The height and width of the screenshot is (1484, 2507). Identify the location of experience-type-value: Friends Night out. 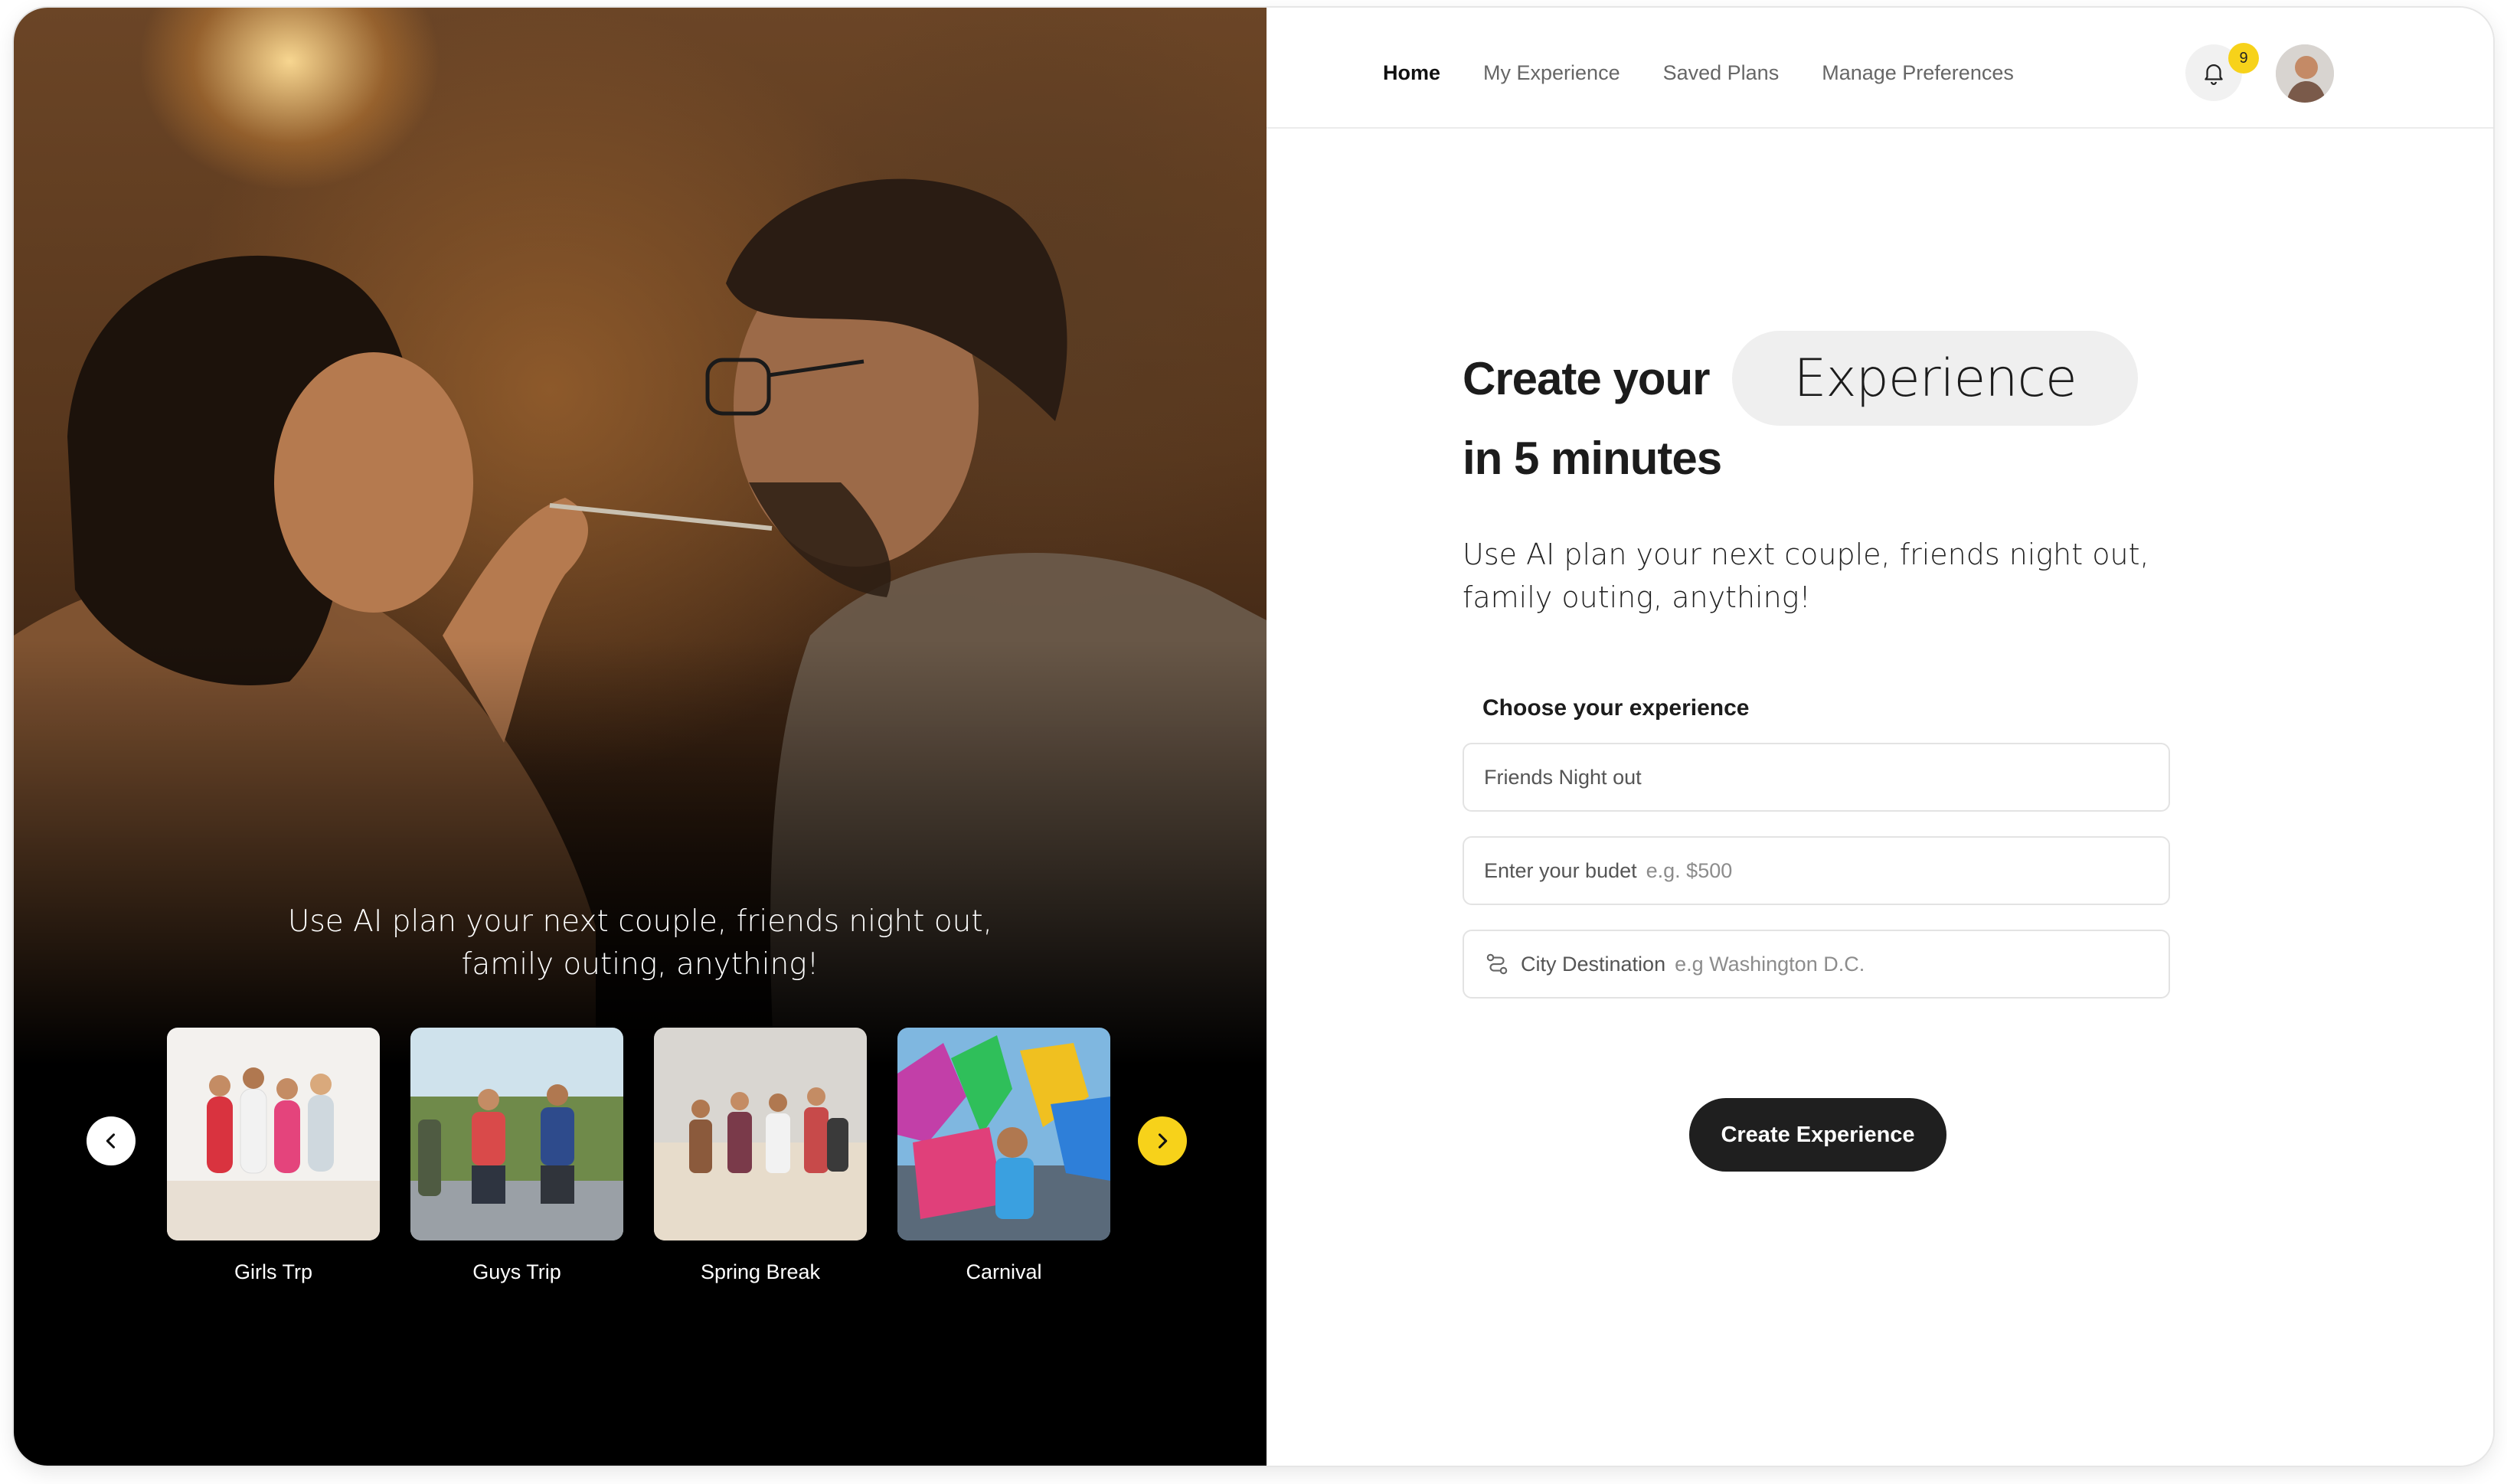
(1563, 777).